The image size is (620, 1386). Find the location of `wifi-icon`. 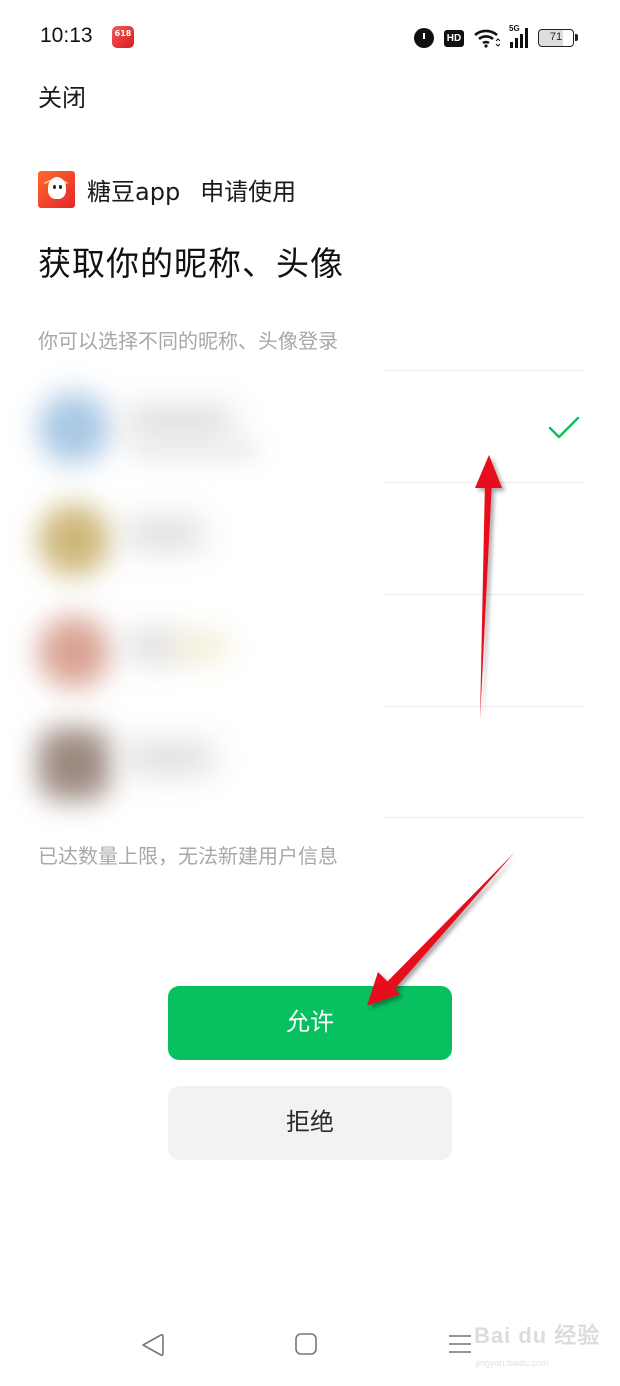

wifi-icon is located at coordinates (487, 38).